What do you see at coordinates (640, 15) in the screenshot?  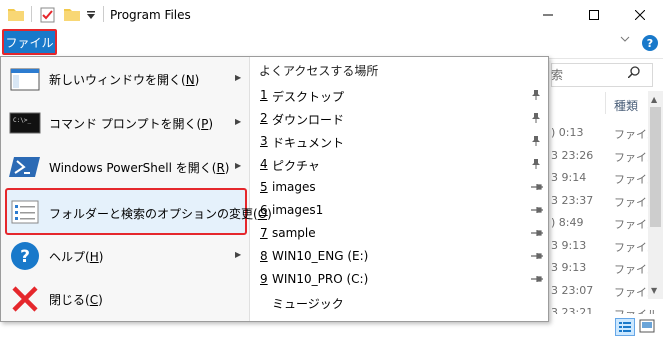 I see `close-button` at bounding box center [640, 15].